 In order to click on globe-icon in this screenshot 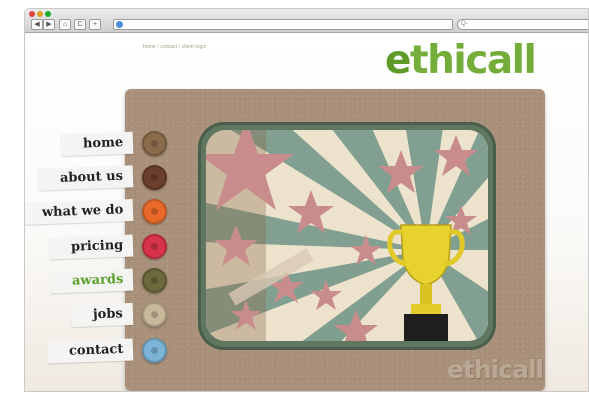, I will do `click(119, 24)`.